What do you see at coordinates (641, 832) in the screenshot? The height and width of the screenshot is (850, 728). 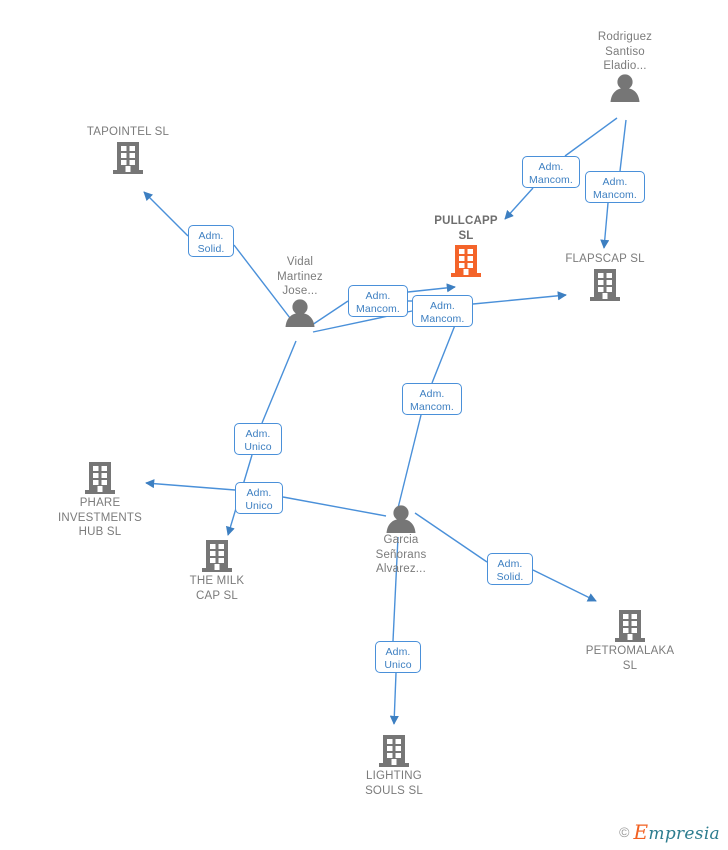 I see `brand-initial: E` at bounding box center [641, 832].